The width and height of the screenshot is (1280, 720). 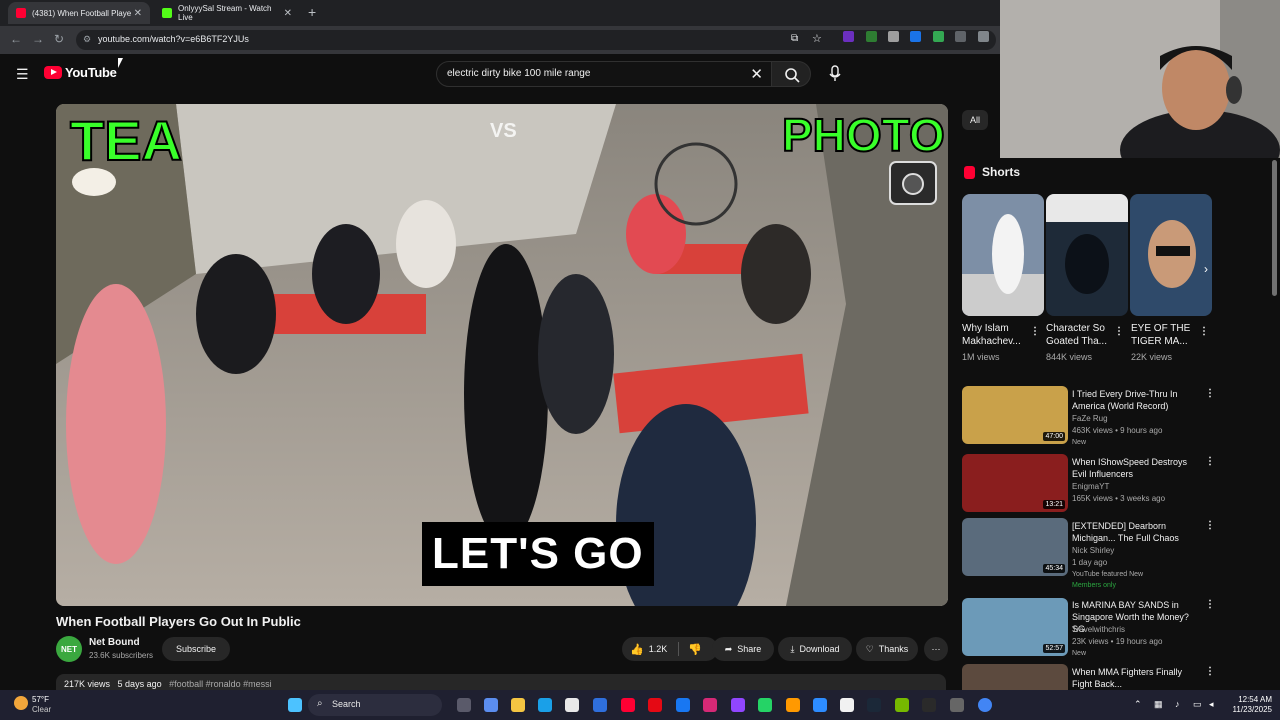 What do you see at coordinates (1138, 704) in the screenshot?
I see `chevron-up-icon: ⌃` at bounding box center [1138, 704].